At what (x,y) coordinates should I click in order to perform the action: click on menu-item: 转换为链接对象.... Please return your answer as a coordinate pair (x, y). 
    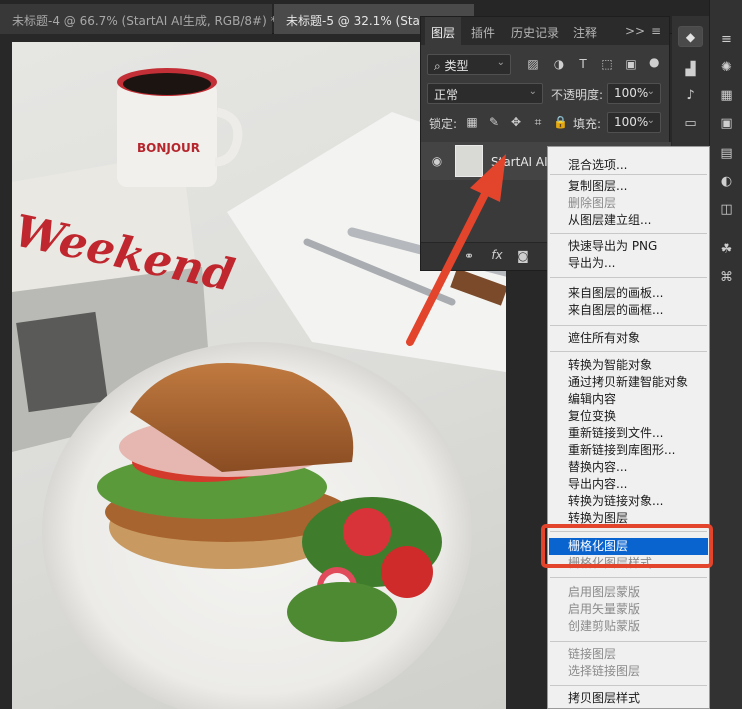
    Looking at the image, I should click on (615, 501).